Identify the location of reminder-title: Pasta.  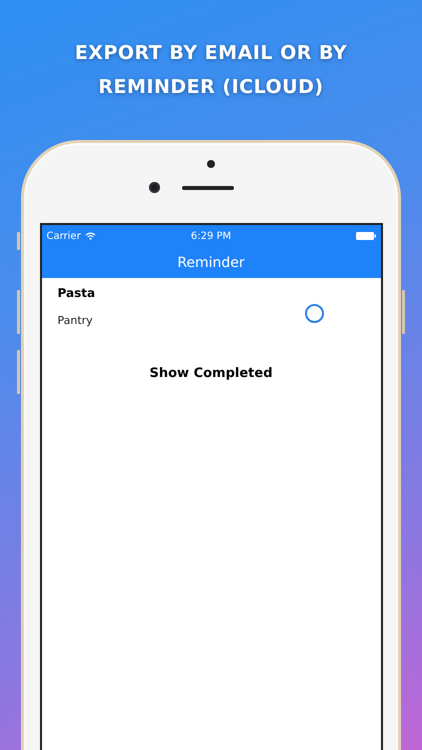
(77, 293).